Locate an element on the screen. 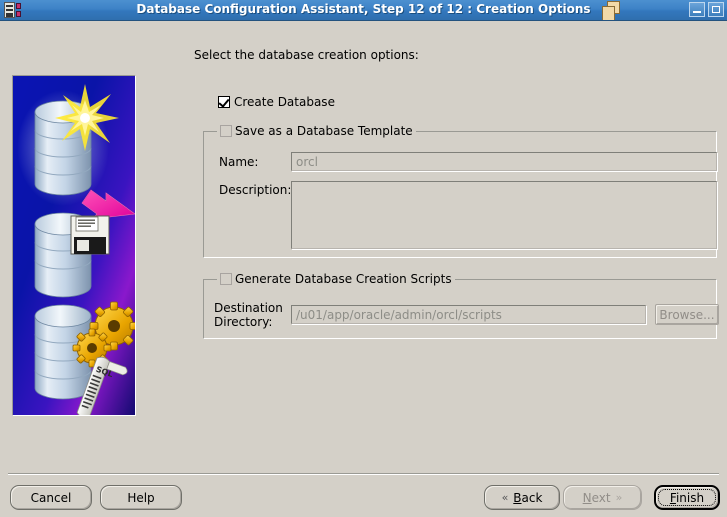 This screenshot has width=727, height=517. description-label: Description: is located at coordinates (255, 190).